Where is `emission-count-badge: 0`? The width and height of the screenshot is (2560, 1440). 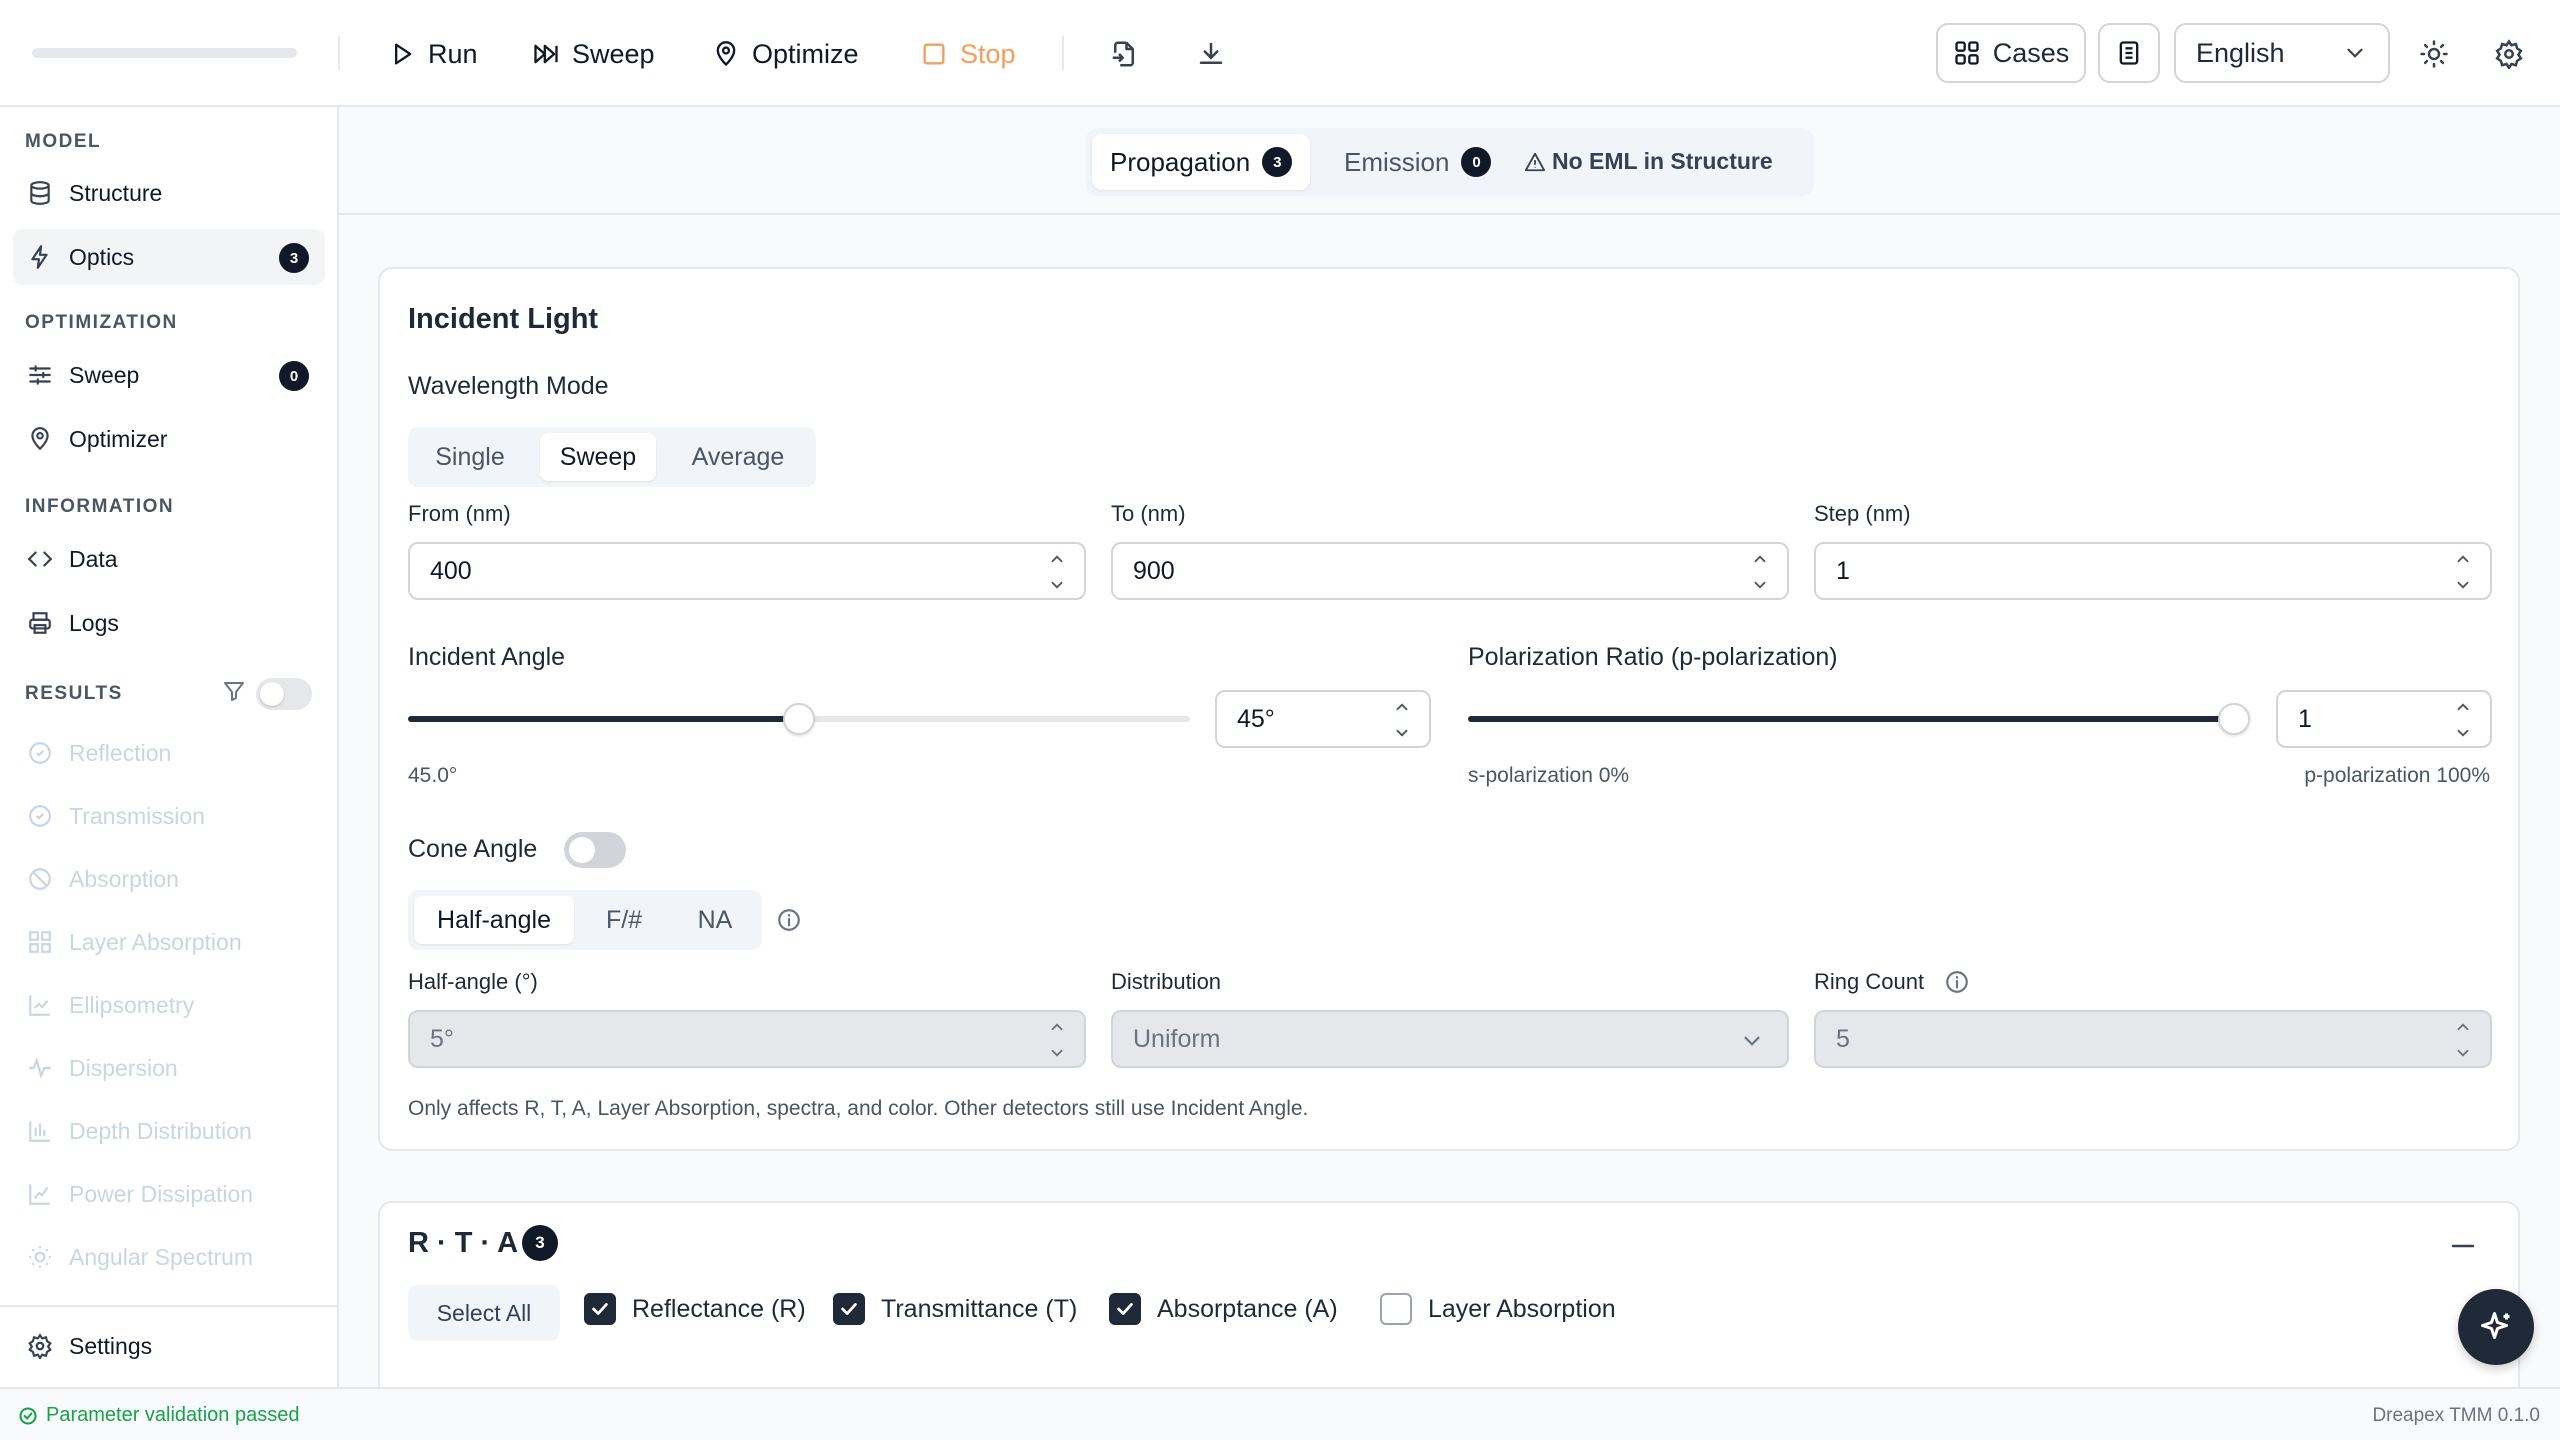
emission-count-badge: 0 is located at coordinates (1476, 162).